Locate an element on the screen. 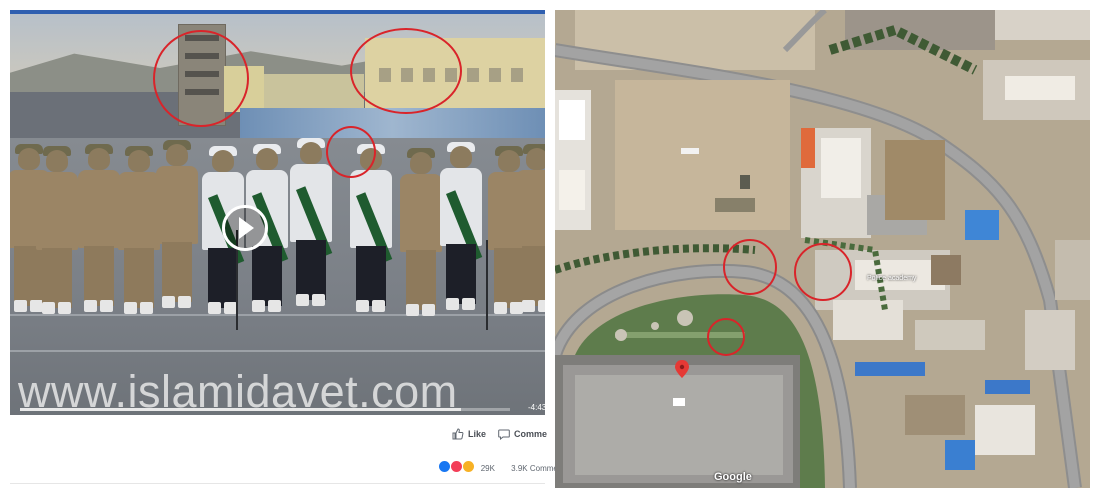 The image size is (1100, 497). comment-count: 3.9K Comme is located at coordinates (534, 468).